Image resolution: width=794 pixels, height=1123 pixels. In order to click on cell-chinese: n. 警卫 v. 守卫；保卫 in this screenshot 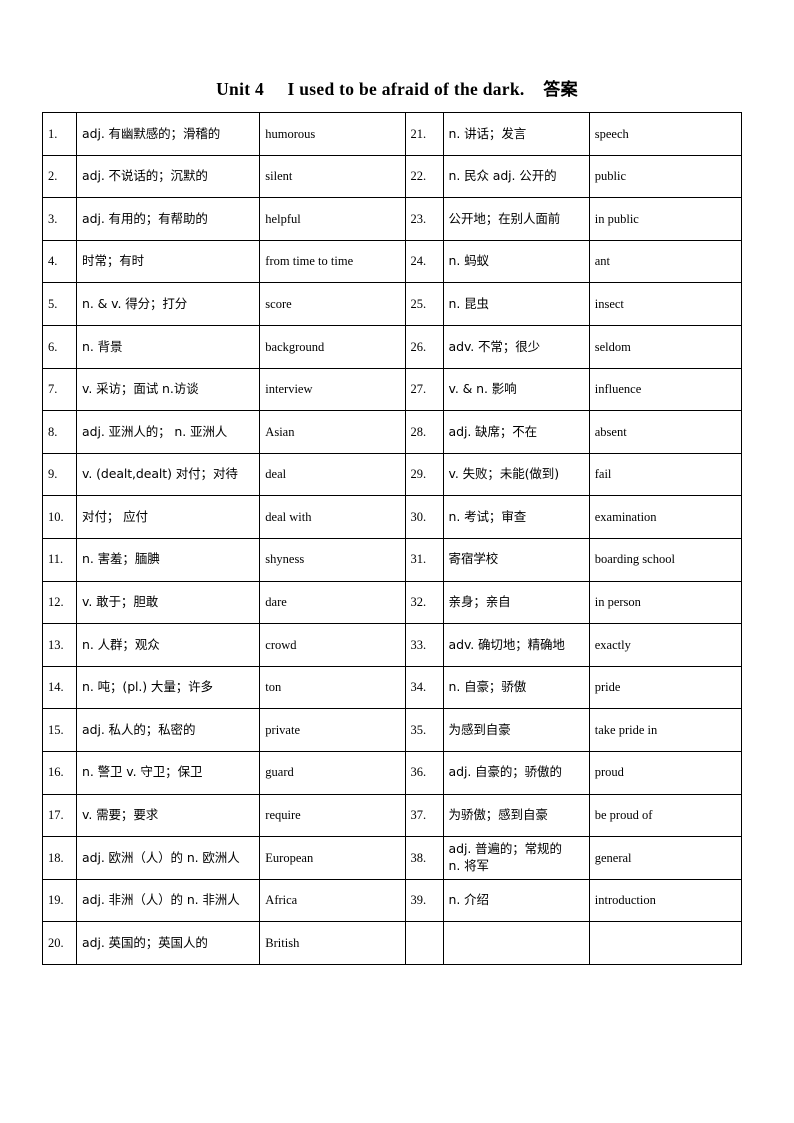, I will do `click(168, 772)`.